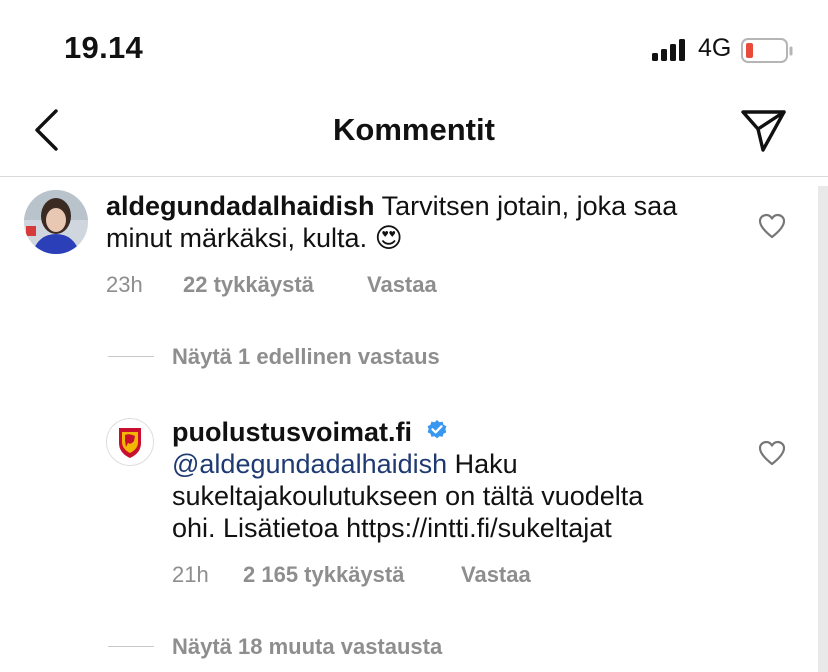 Image resolution: width=828 pixels, height=672 pixels. What do you see at coordinates (767, 50) in the screenshot?
I see `battery-icon` at bounding box center [767, 50].